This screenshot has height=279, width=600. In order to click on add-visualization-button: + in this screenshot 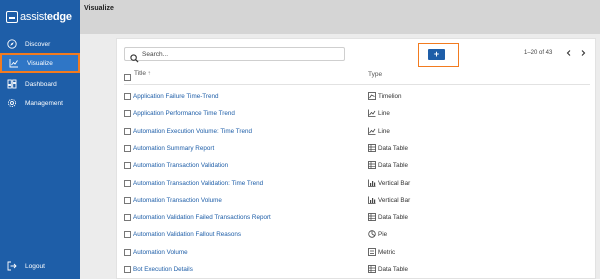, I will do `click(436, 54)`.